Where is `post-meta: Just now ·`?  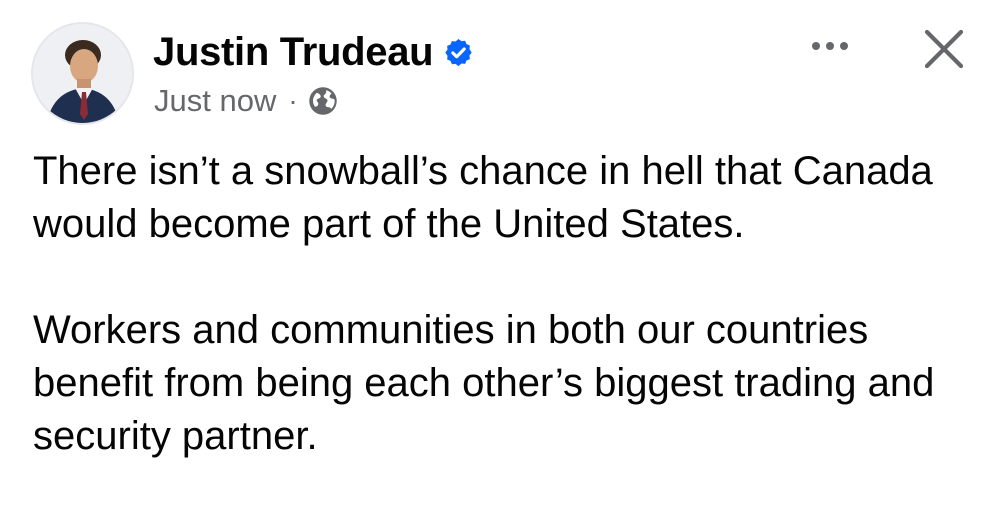 post-meta: Just now · is located at coordinates (246, 101).